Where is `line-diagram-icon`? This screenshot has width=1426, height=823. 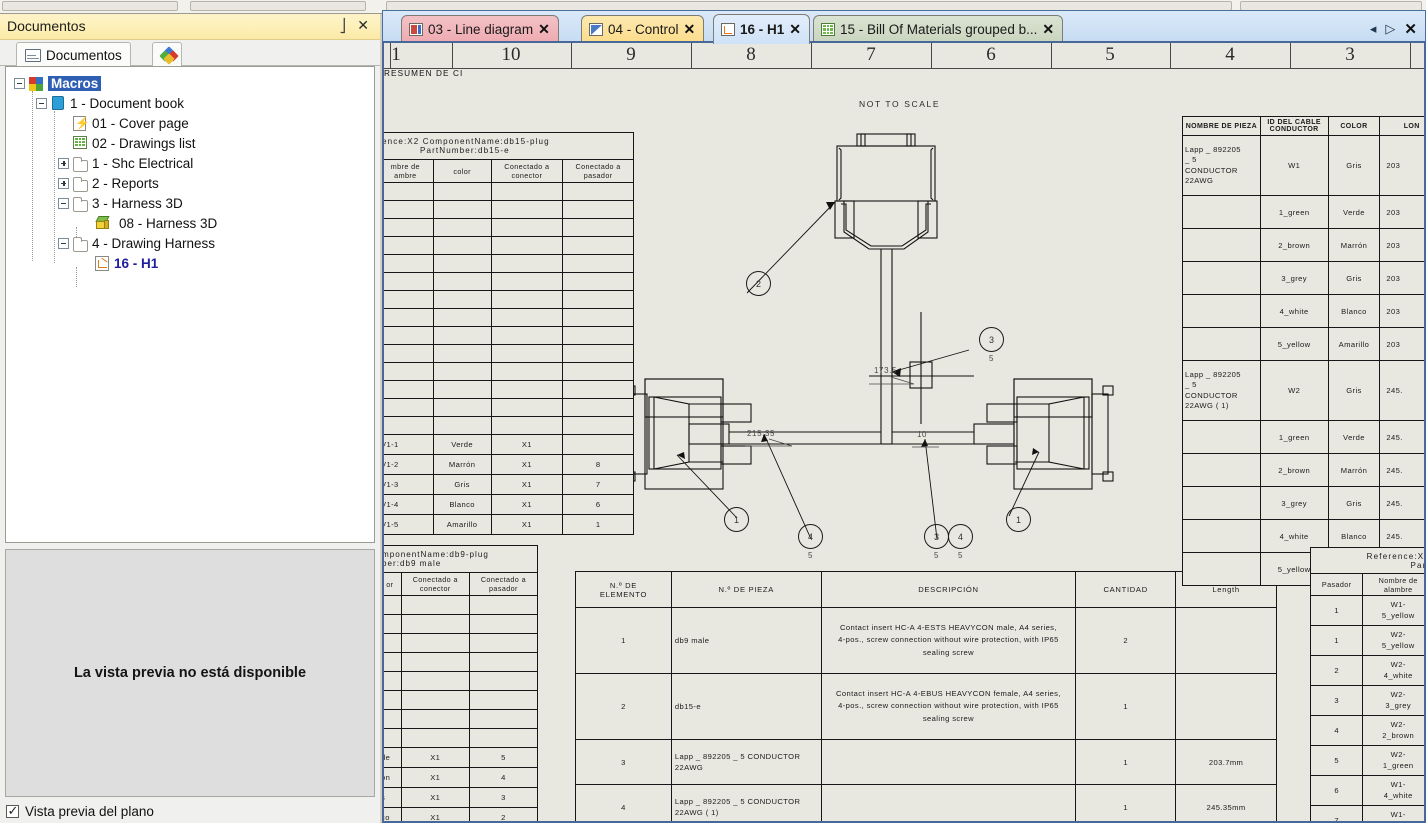
line-diagram-icon is located at coordinates (416, 29).